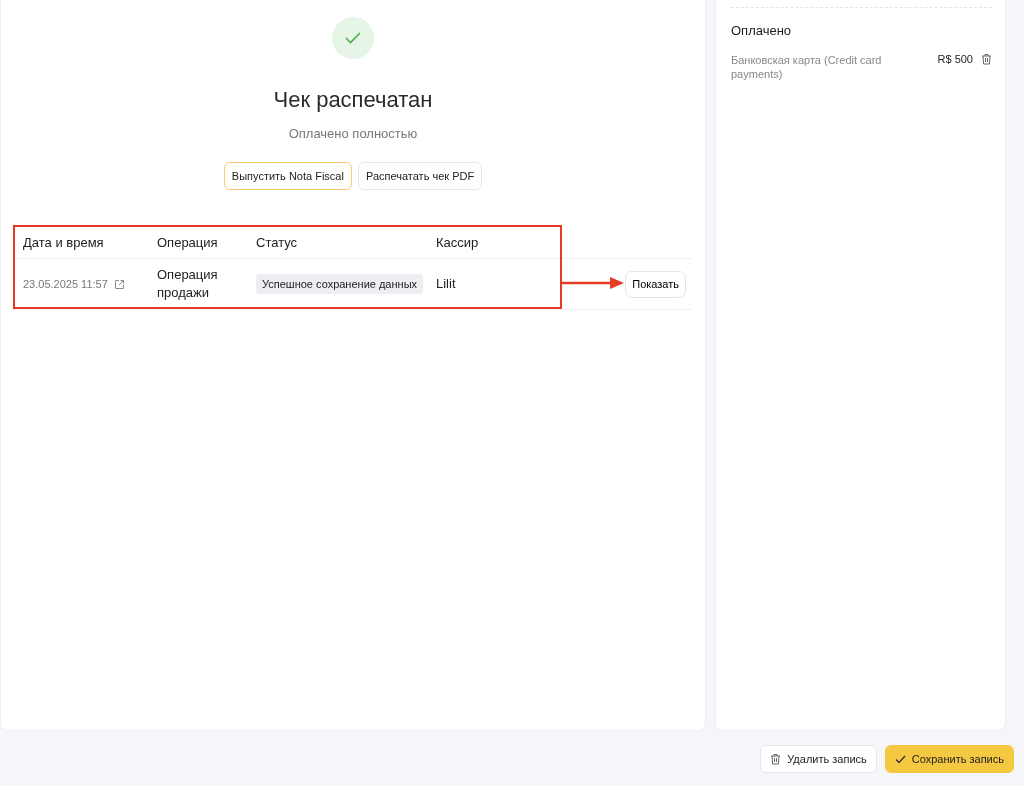  Describe the element at coordinates (65, 284) in the screenshot. I see `date-cell: 23.05.2025 11:57` at that location.